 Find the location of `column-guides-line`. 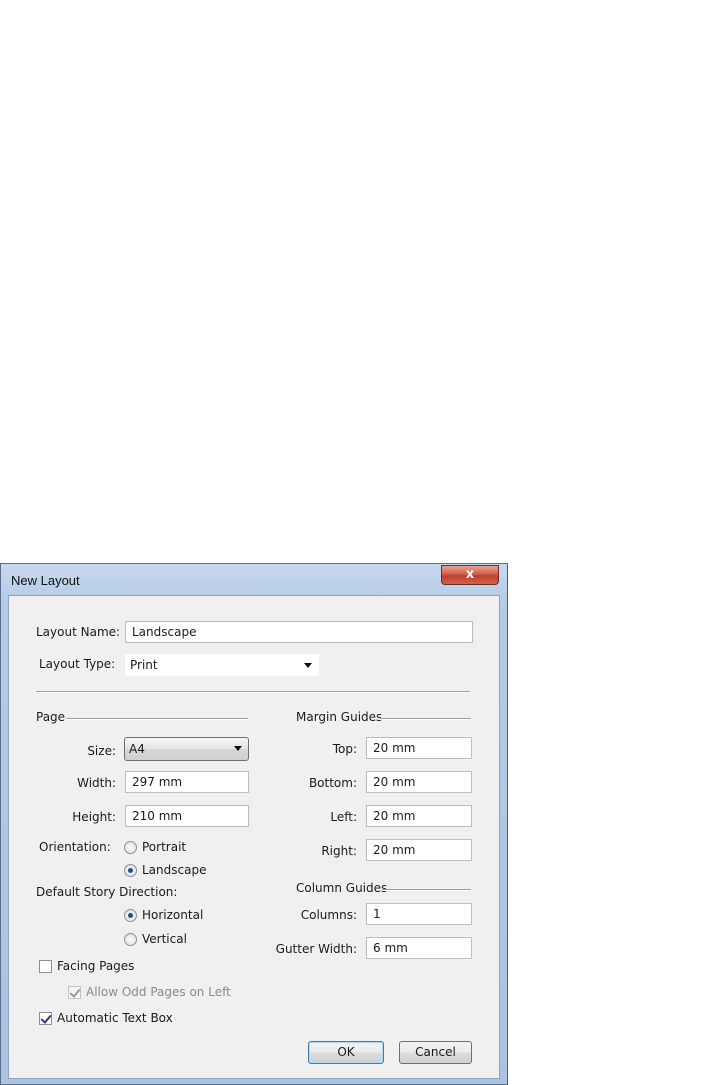

column-guides-line is located at coordinates (426, 890).